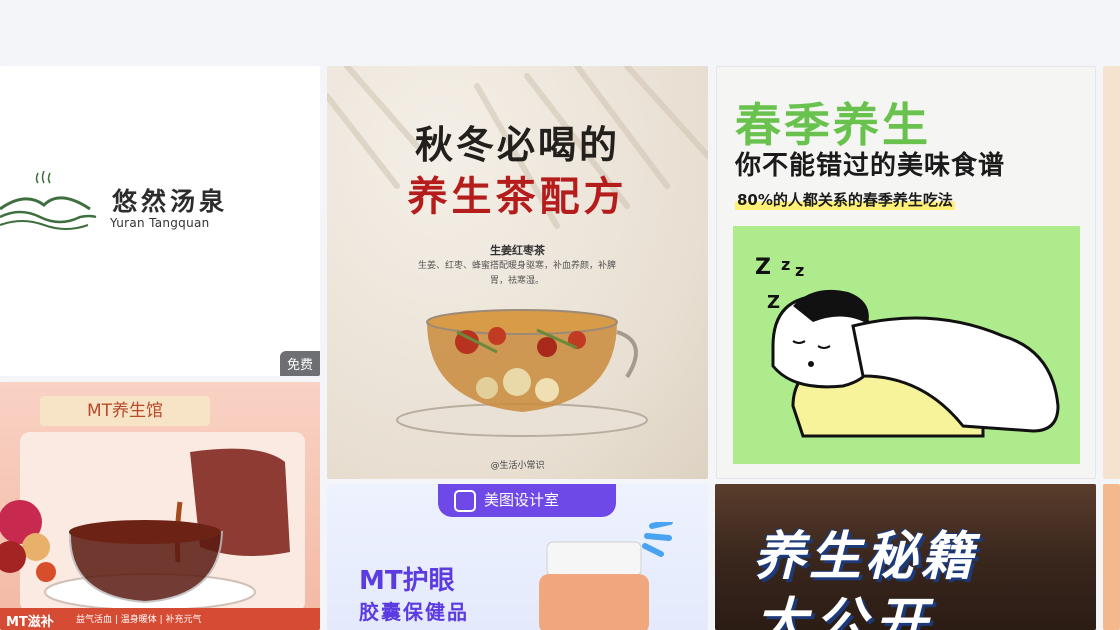 This screenshot has width=1120, height=630. I want to click on mt-bottom-tags: 益气活血 | 温身暖体 | 补充元气, so click(139, 620).